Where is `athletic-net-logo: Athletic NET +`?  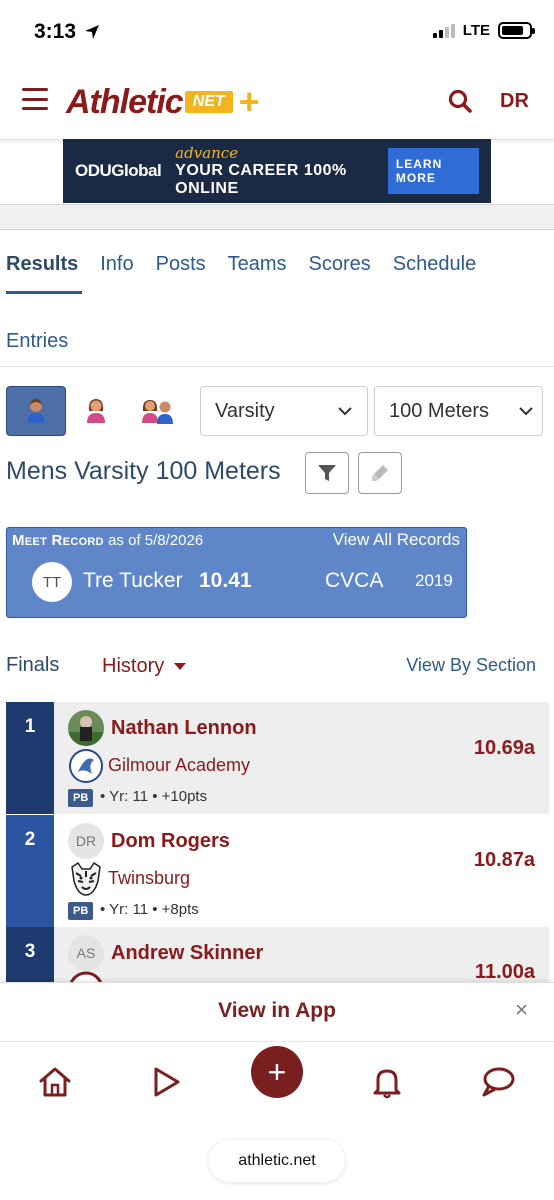
athletic-net-logo: Athletic NET + is located at coordinates (163, 102).